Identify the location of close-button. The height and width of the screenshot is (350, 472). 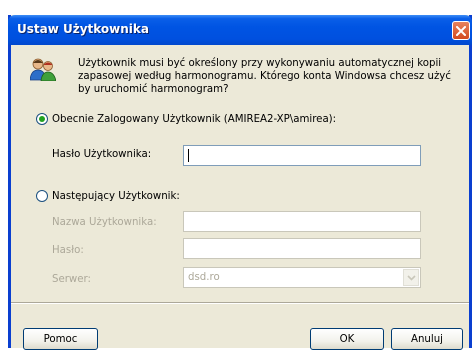
(461, 30).